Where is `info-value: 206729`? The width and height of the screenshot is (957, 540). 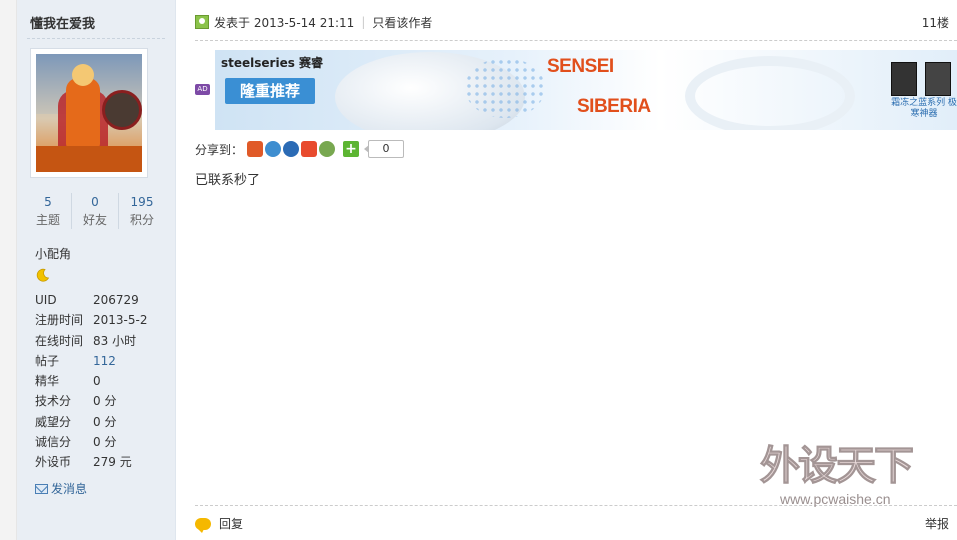
info-value: 206729 is located at coordinates (116, 300).